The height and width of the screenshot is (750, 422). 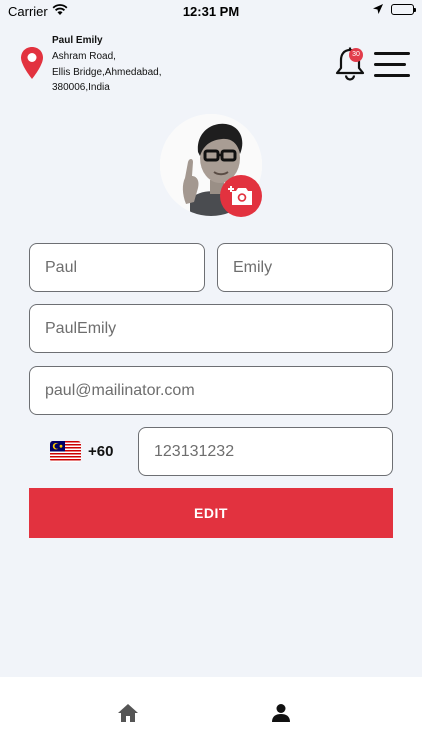 What do you see at coordinates (81, 87) in the screenshot?
I see `address-line: 380006,India` at bounding box center [81, 87].